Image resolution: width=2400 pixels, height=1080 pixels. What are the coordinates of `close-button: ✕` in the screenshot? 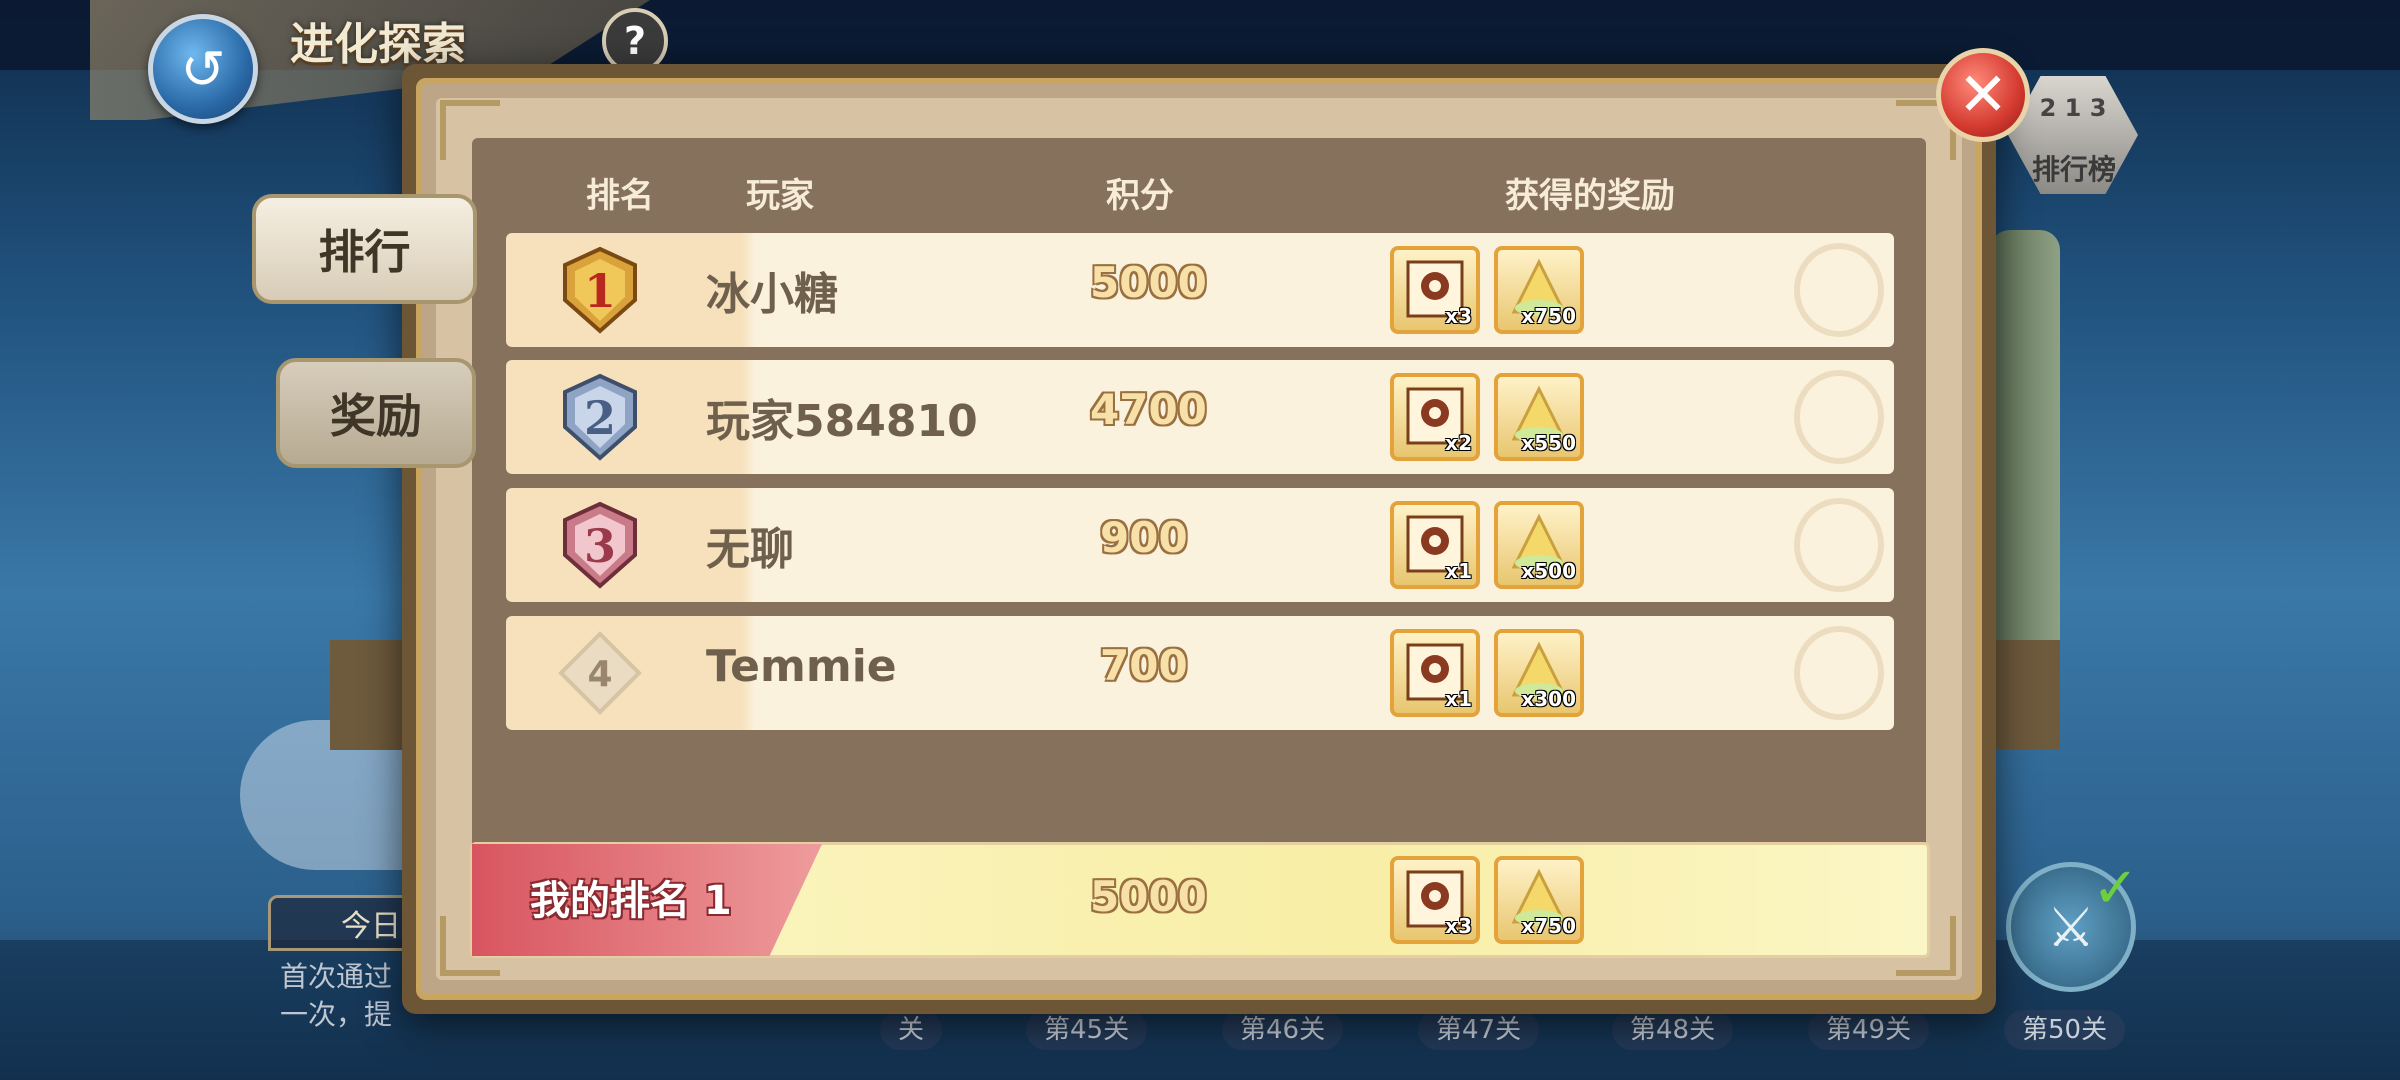 It's located at (1983, 95).